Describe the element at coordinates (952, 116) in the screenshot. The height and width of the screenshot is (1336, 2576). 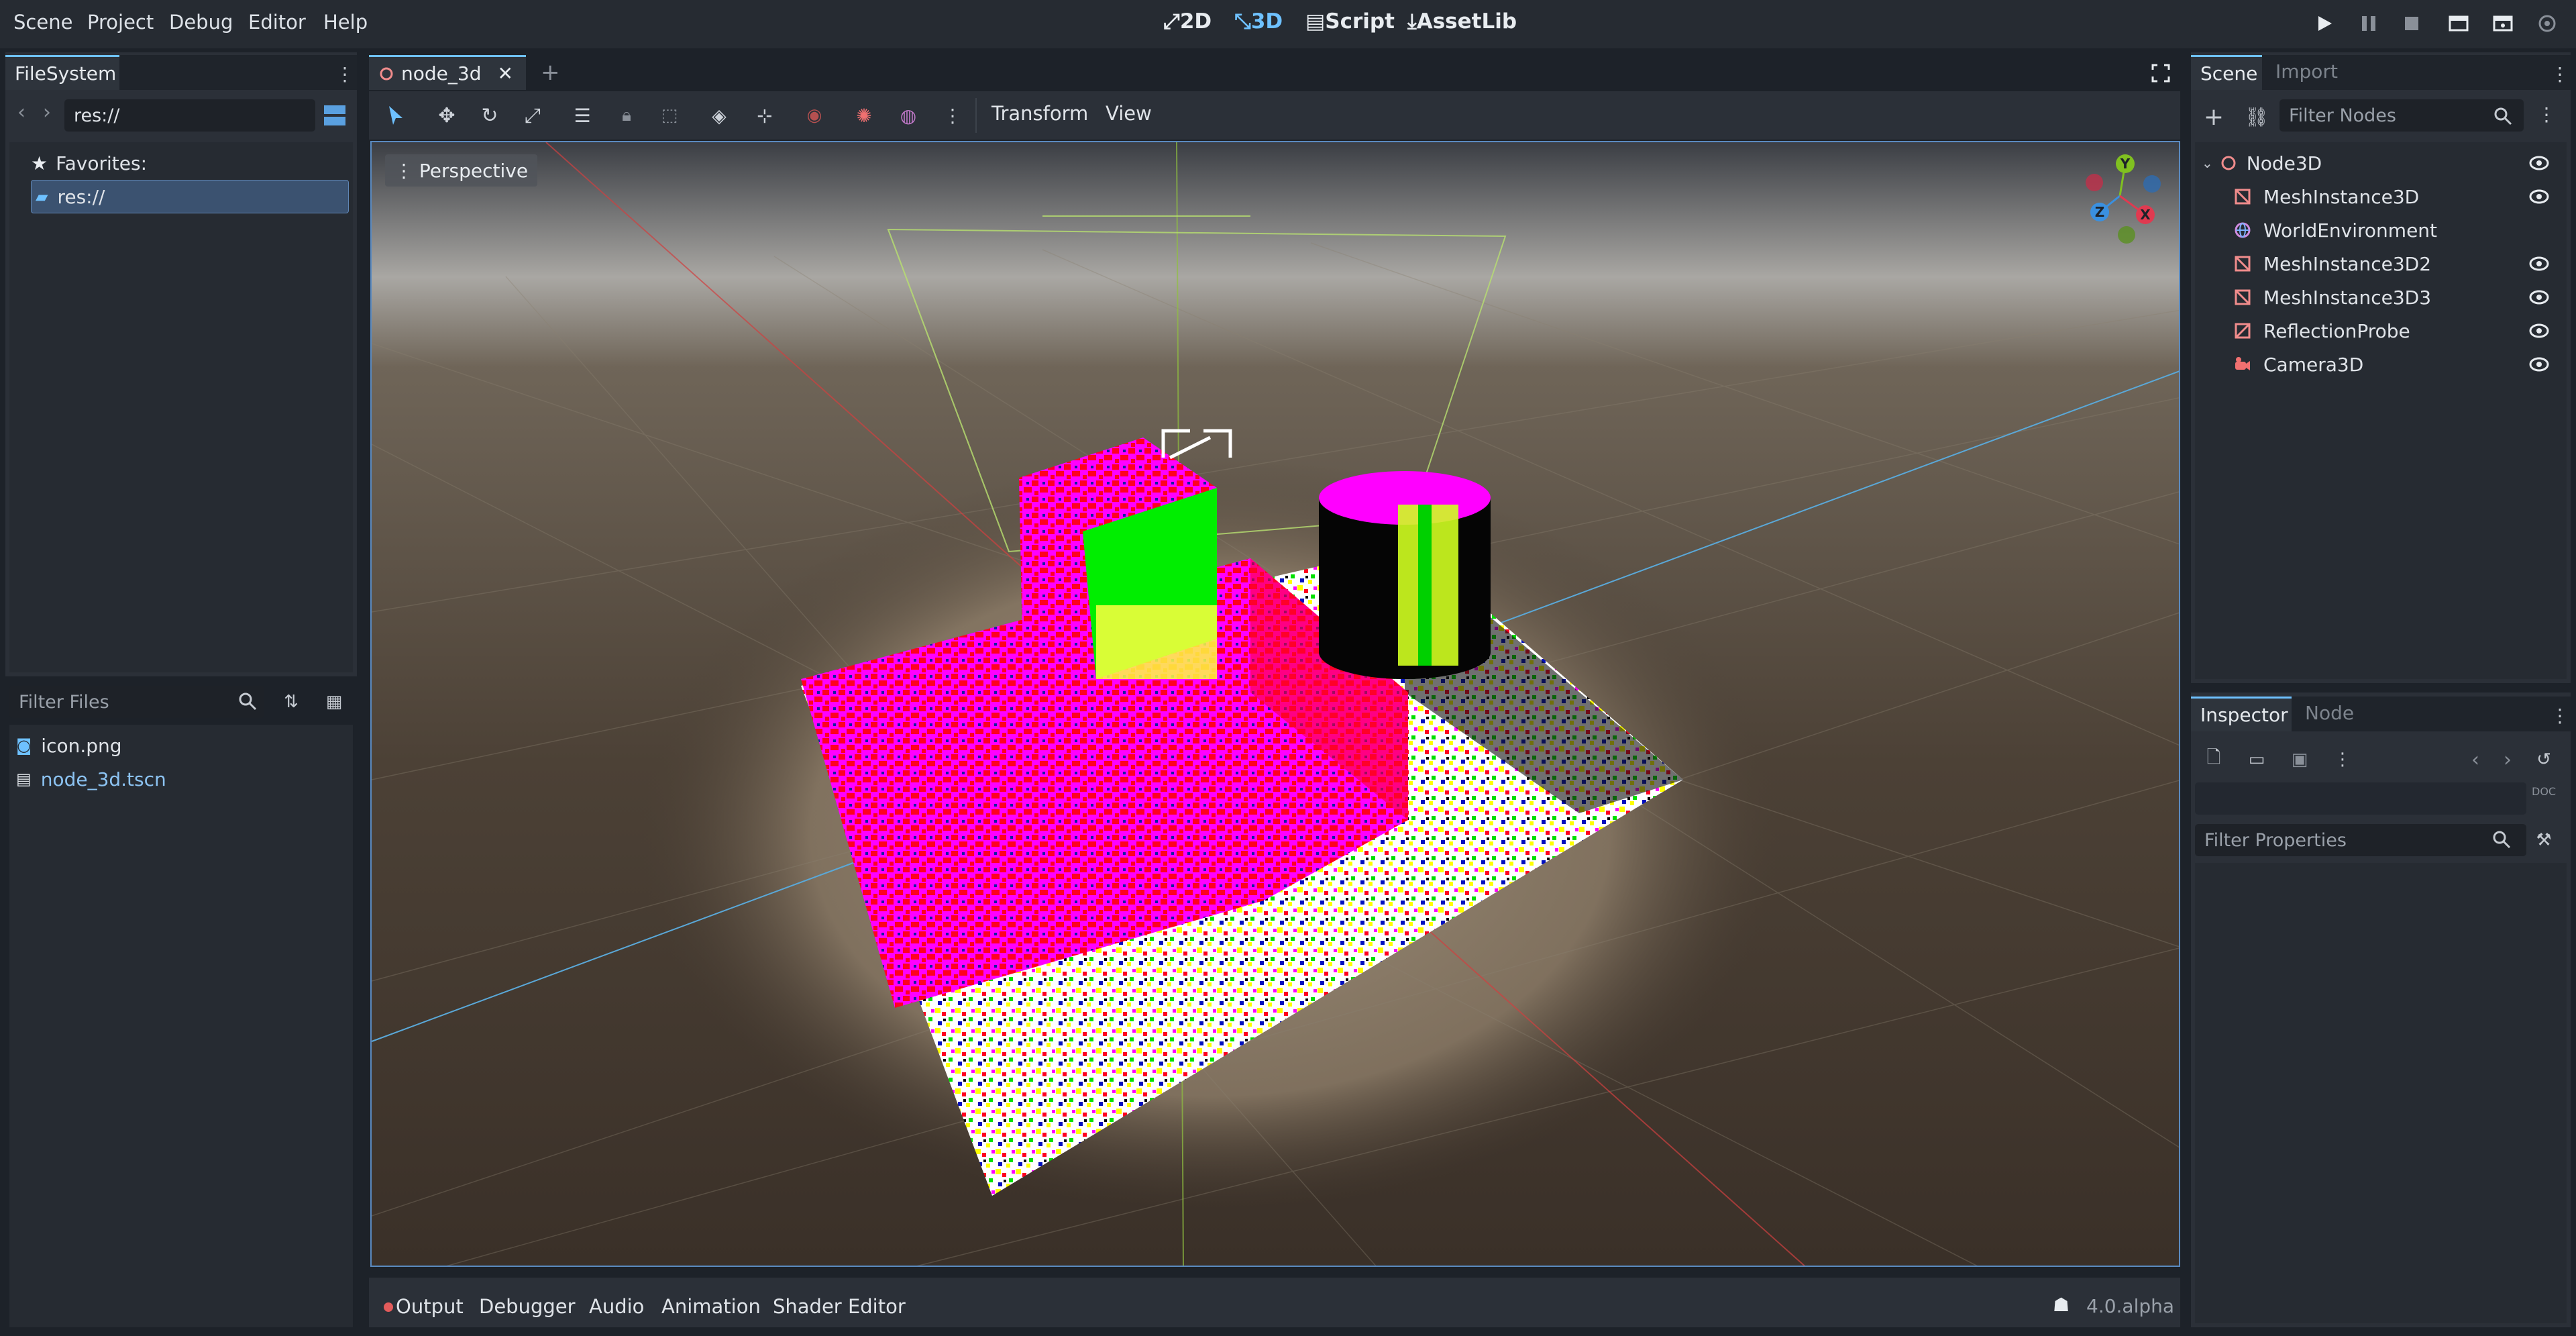
I see `more-options-icon: ⋮` at that location.